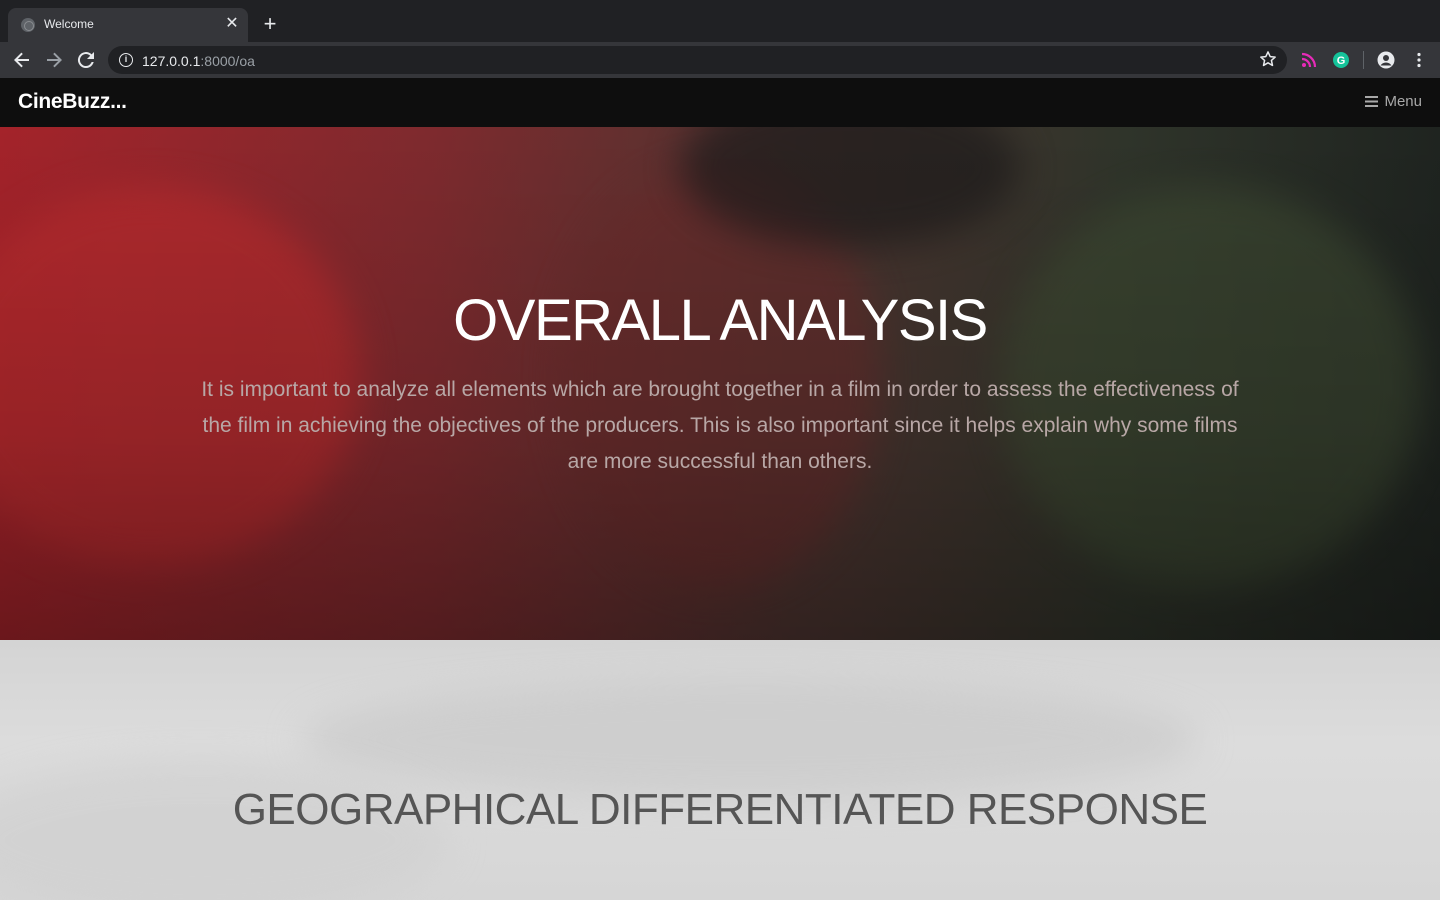 This screenshot has height=900, width=1440. I want to click on grammarly-extension-icon: G, so click(1341, 60).